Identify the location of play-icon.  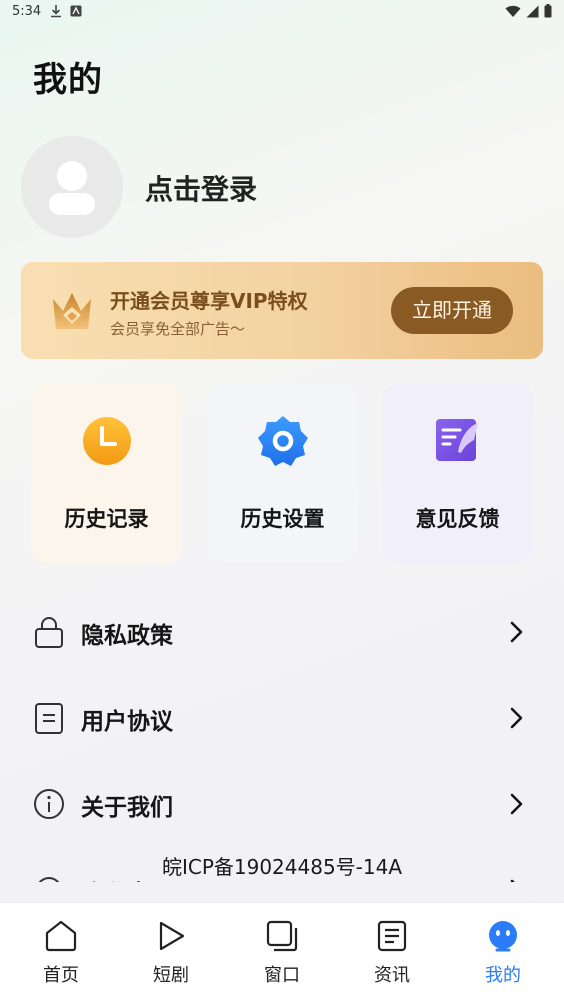
(172, 936).